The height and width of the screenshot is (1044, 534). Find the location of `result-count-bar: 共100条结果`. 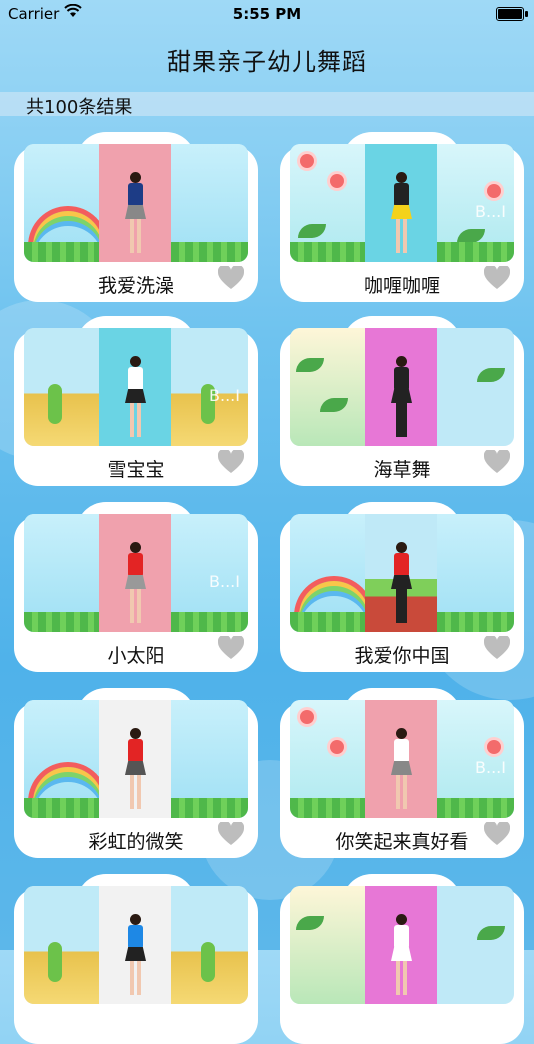

result-count-bar: 共100条结果 is located at coordinates (267, 105).